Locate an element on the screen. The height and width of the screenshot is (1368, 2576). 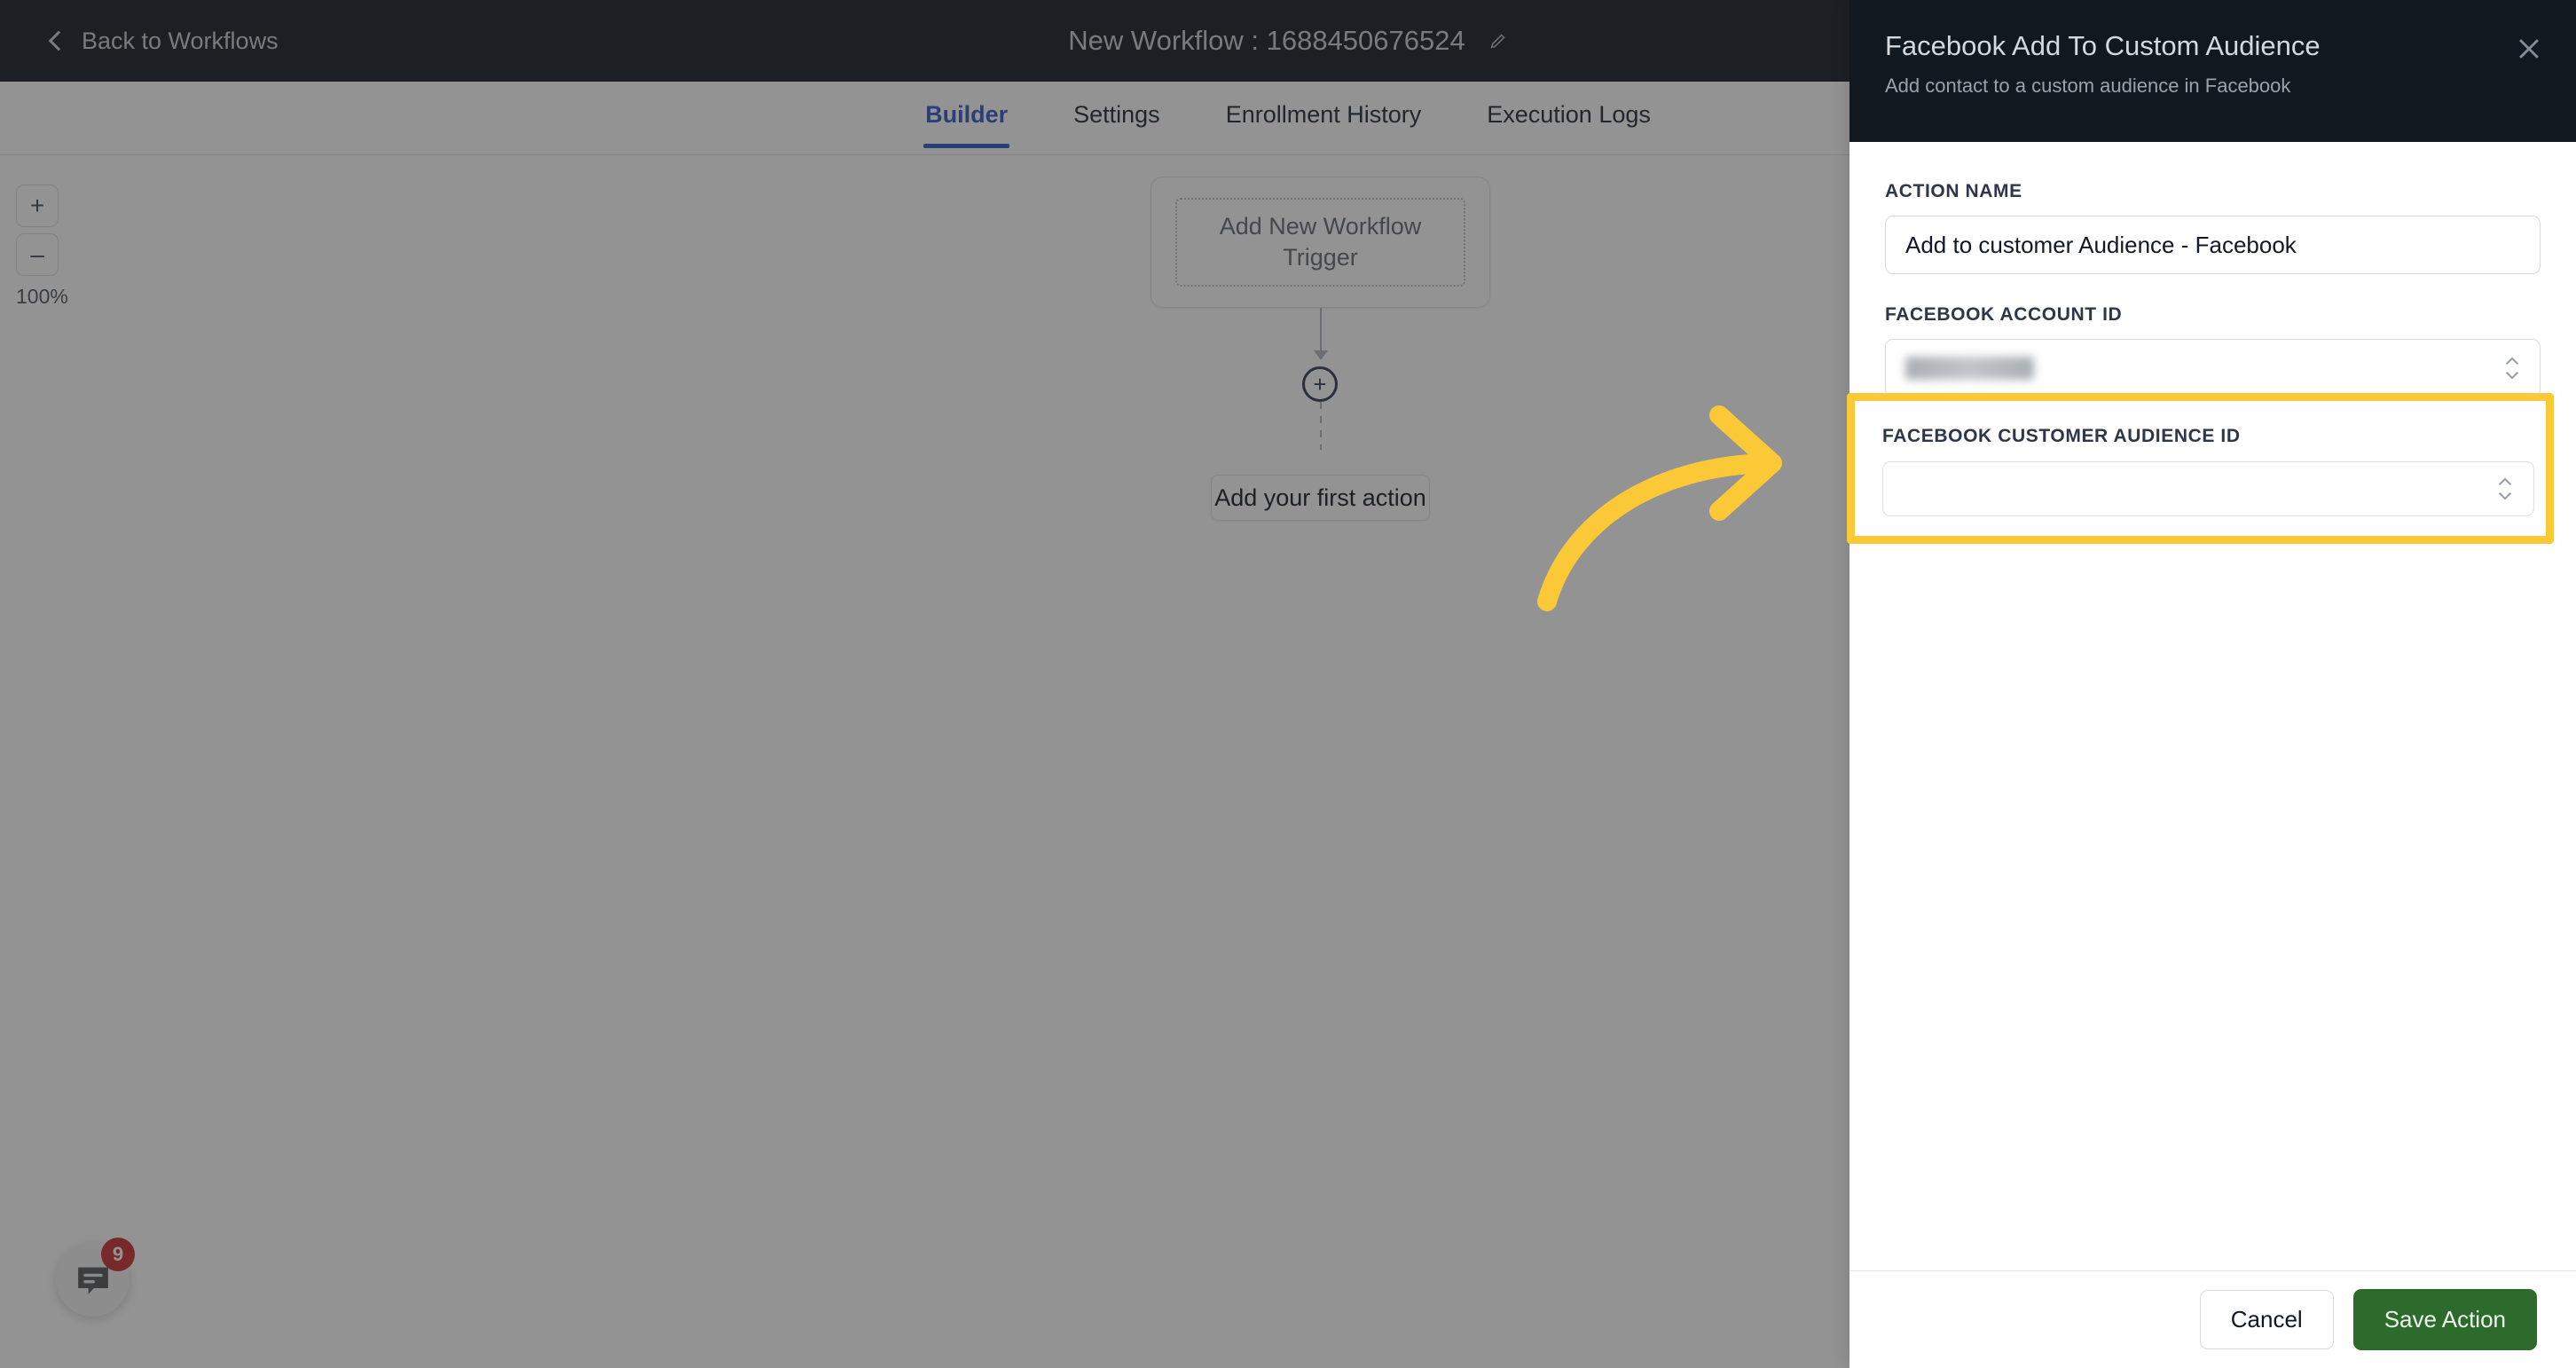
facebook-account-id-label: FACEBOOK ACCOUNT ID is located at coordinates (2004, 314).